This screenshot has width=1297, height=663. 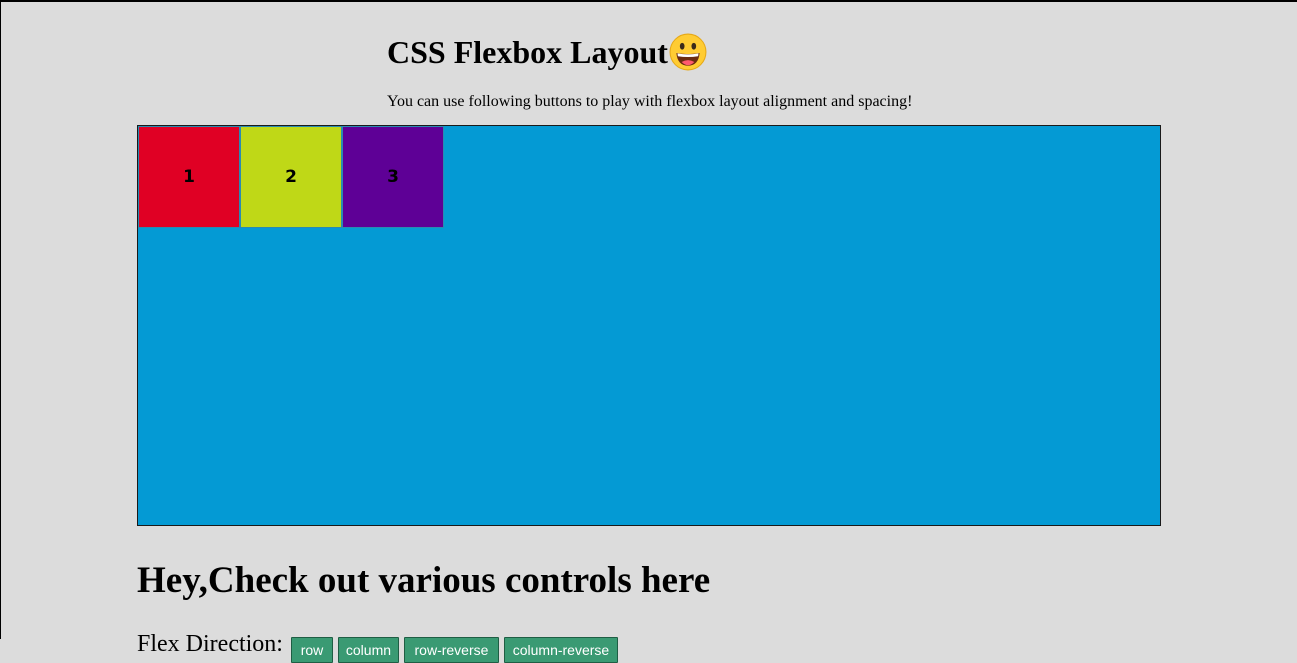 What do you see at coordinates (393, 177) in the screenshot?
I see `flex-item-3: 3` at bounding box center [393, 177].